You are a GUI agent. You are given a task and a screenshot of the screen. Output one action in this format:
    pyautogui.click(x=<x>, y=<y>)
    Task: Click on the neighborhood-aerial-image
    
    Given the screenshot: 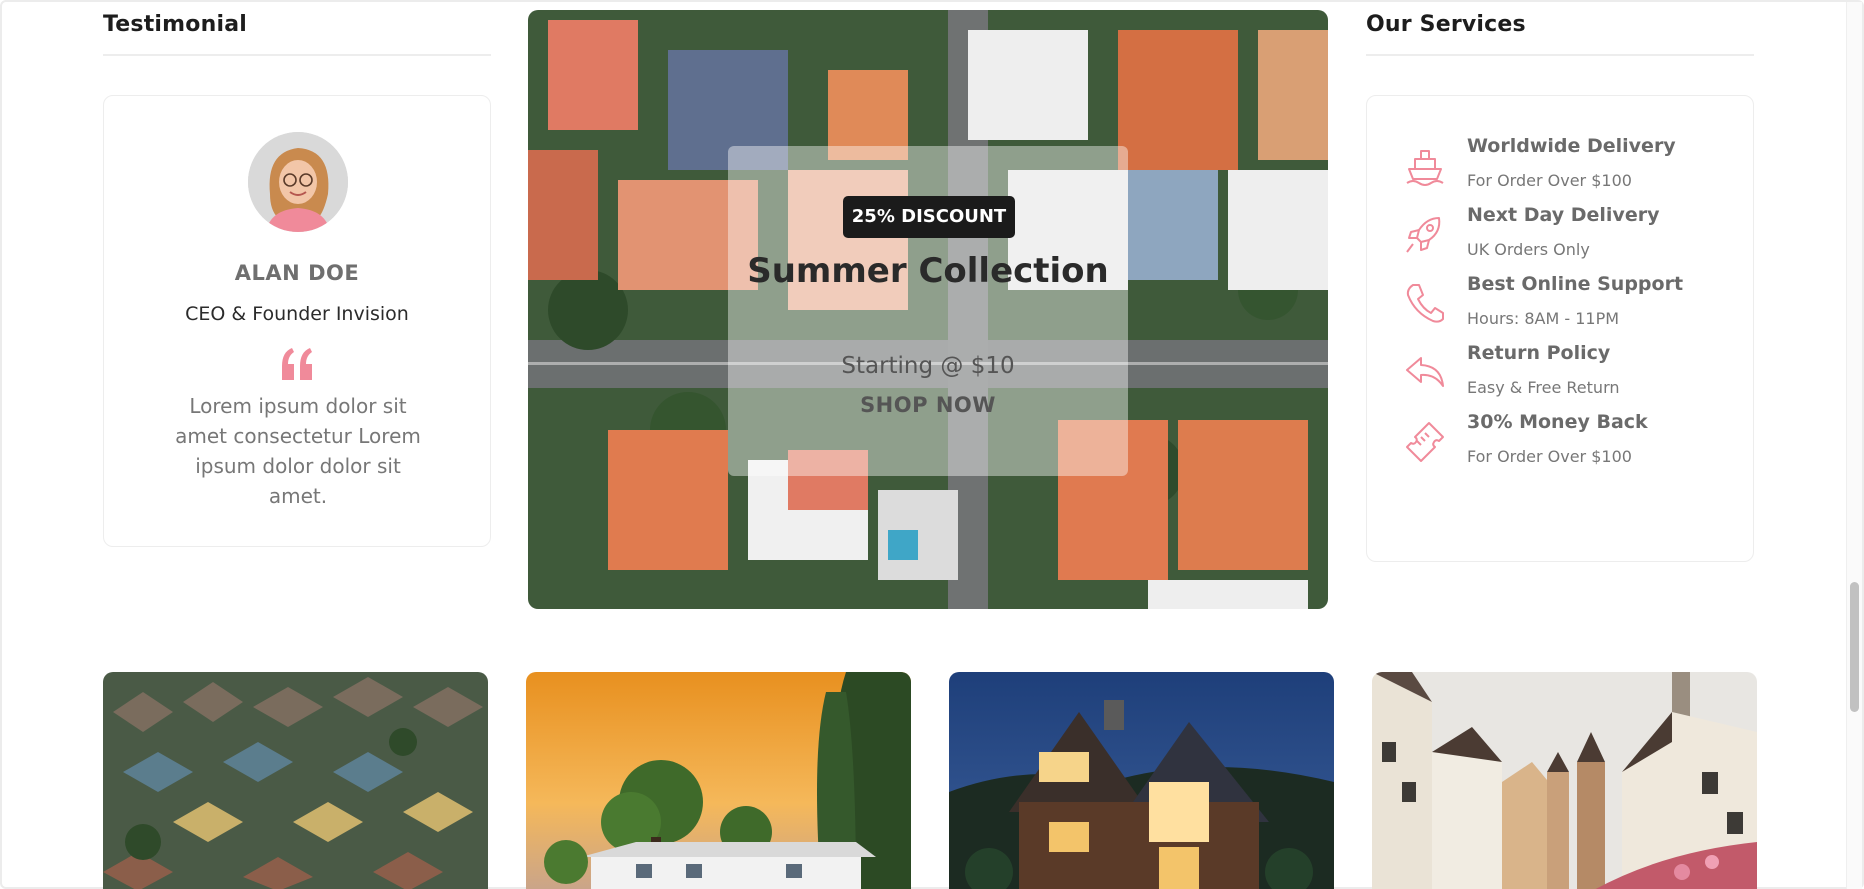 What is the action you would take?
    pyautogui.click(x=295, y=780)
    